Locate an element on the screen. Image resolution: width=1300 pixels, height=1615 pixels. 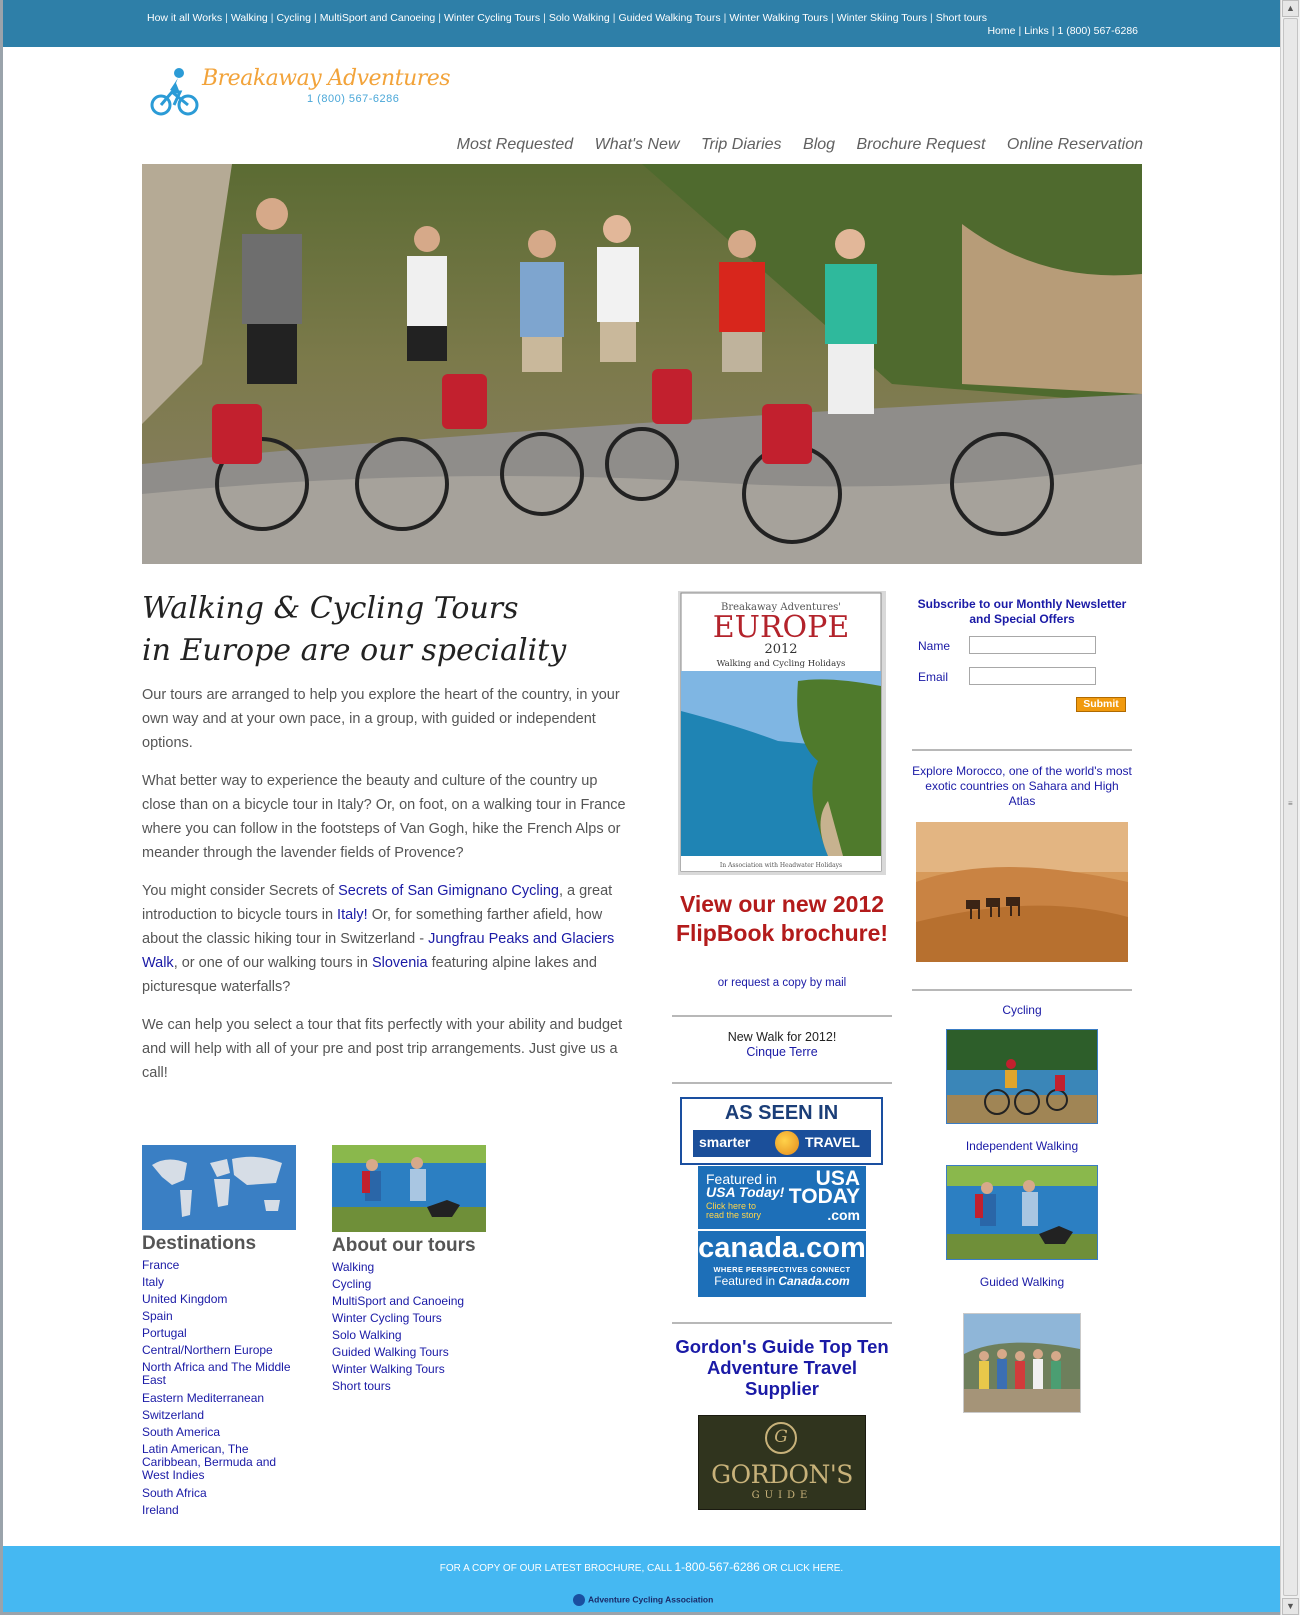
independent-walking-photo is located at coordinates (1022, 1212).